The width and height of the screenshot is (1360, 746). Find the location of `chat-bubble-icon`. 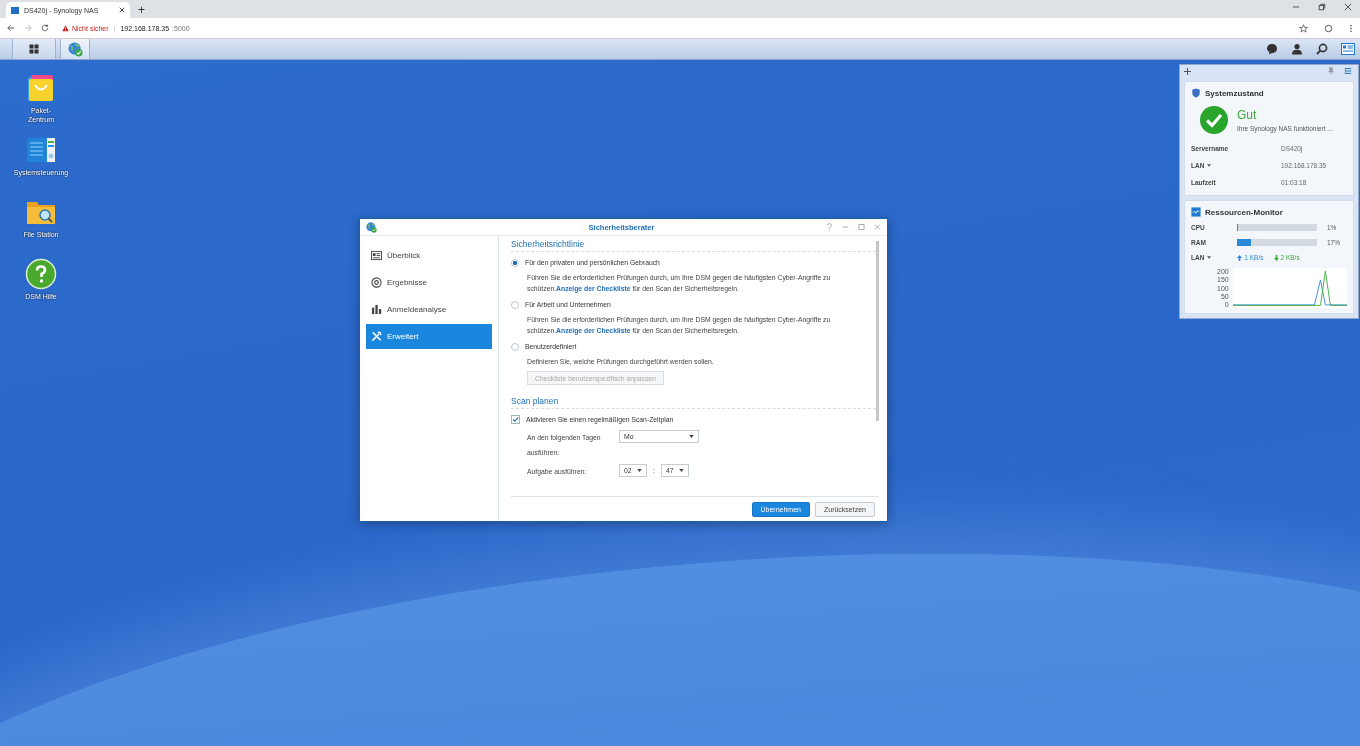

chat-bubble-icon is located at coordinates (1272, 49).